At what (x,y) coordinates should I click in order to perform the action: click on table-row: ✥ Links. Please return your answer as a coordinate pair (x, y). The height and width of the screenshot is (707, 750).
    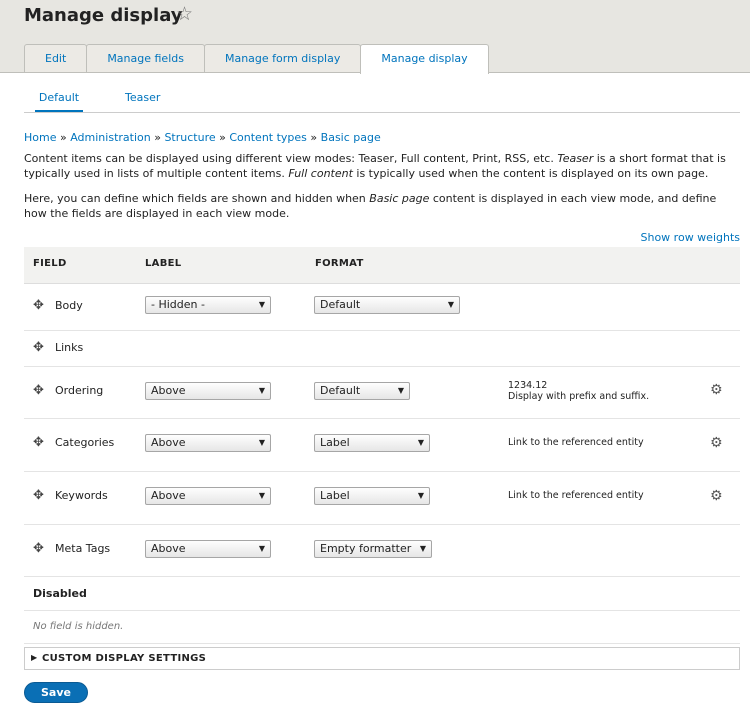
    Looking at the image, I should click on (382, 349).